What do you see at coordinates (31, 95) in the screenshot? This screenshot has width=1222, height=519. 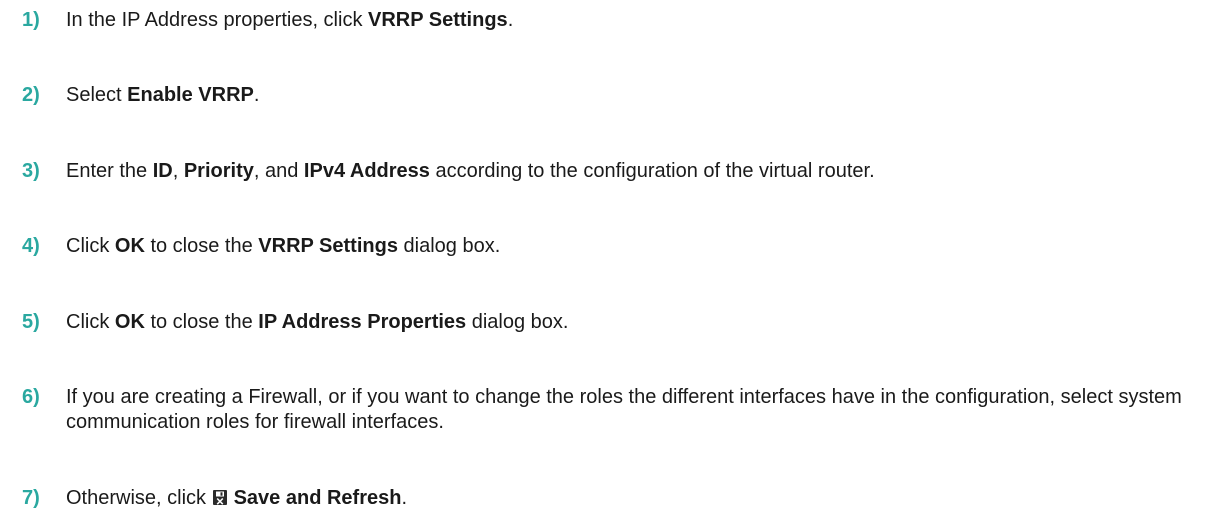 I see `step-number: 2)` at bounding box center [31, 95].